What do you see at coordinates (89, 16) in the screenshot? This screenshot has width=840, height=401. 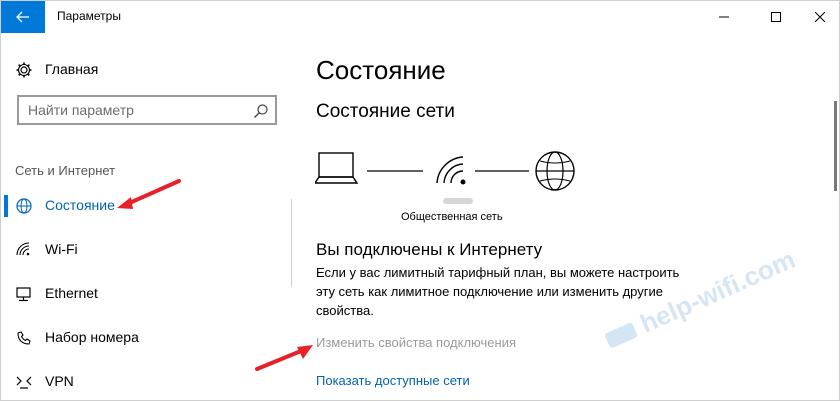 I see `app-title: Параметры` at bounding box center [89, 16].